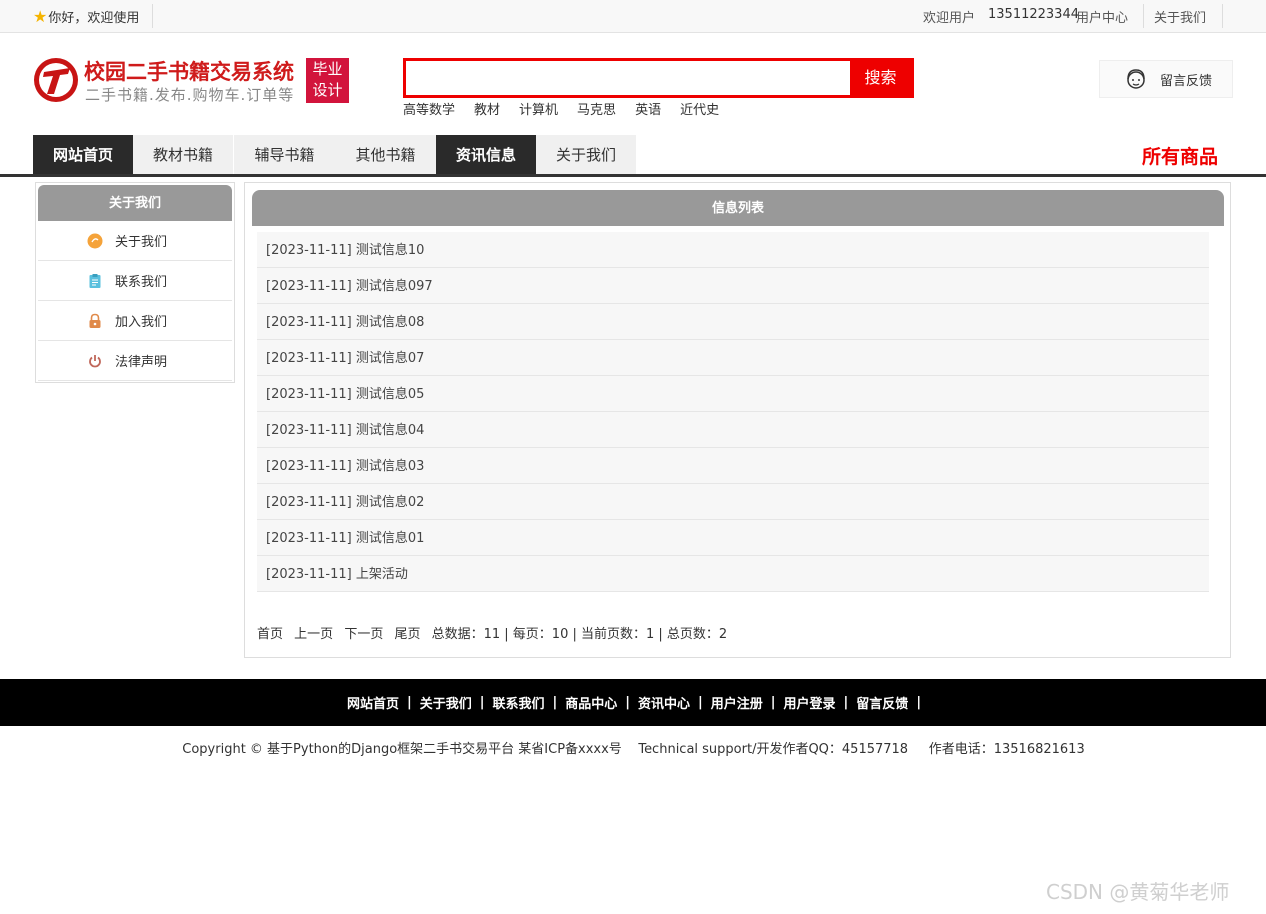 This screenshot has width=1266, height=914. I want to click on sidebar-title: 关于我们, so click(135, 203).